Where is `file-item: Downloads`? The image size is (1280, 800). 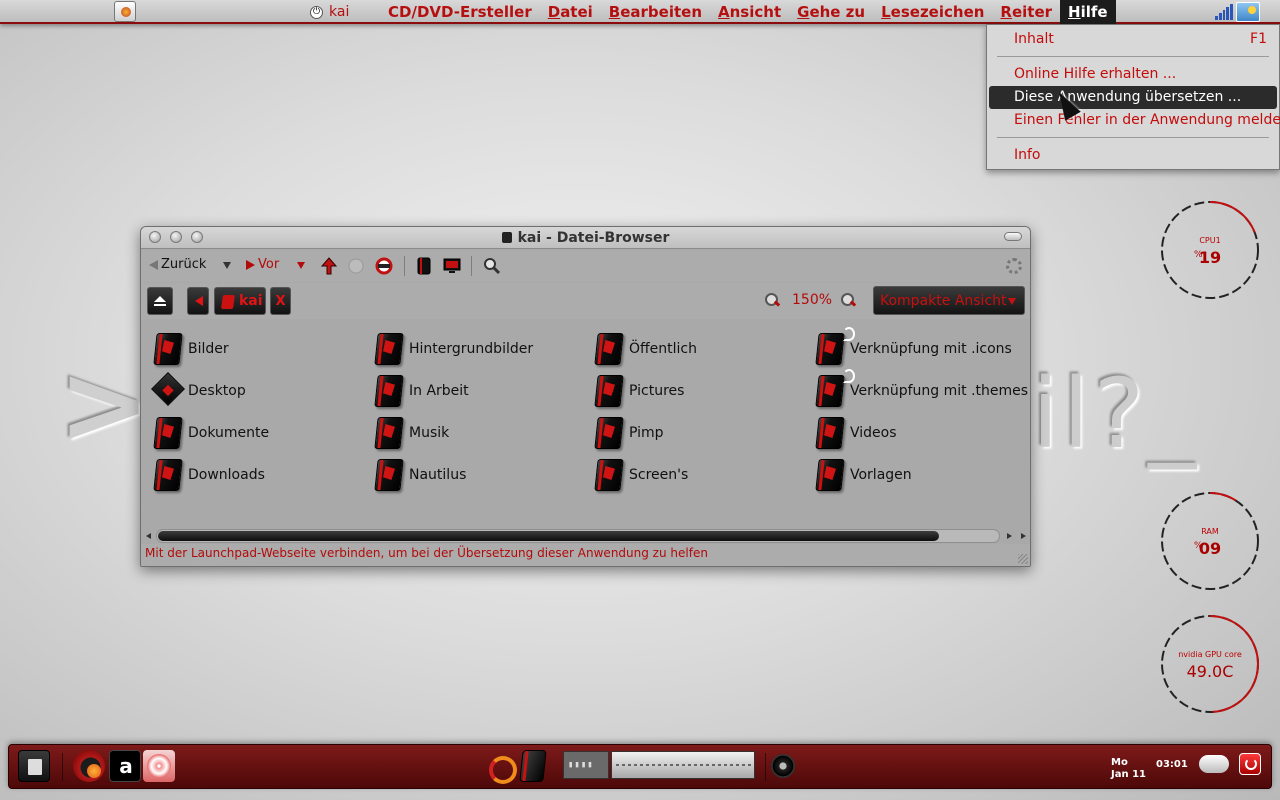
file-item: Downloads is located at coordinates (256, 475).